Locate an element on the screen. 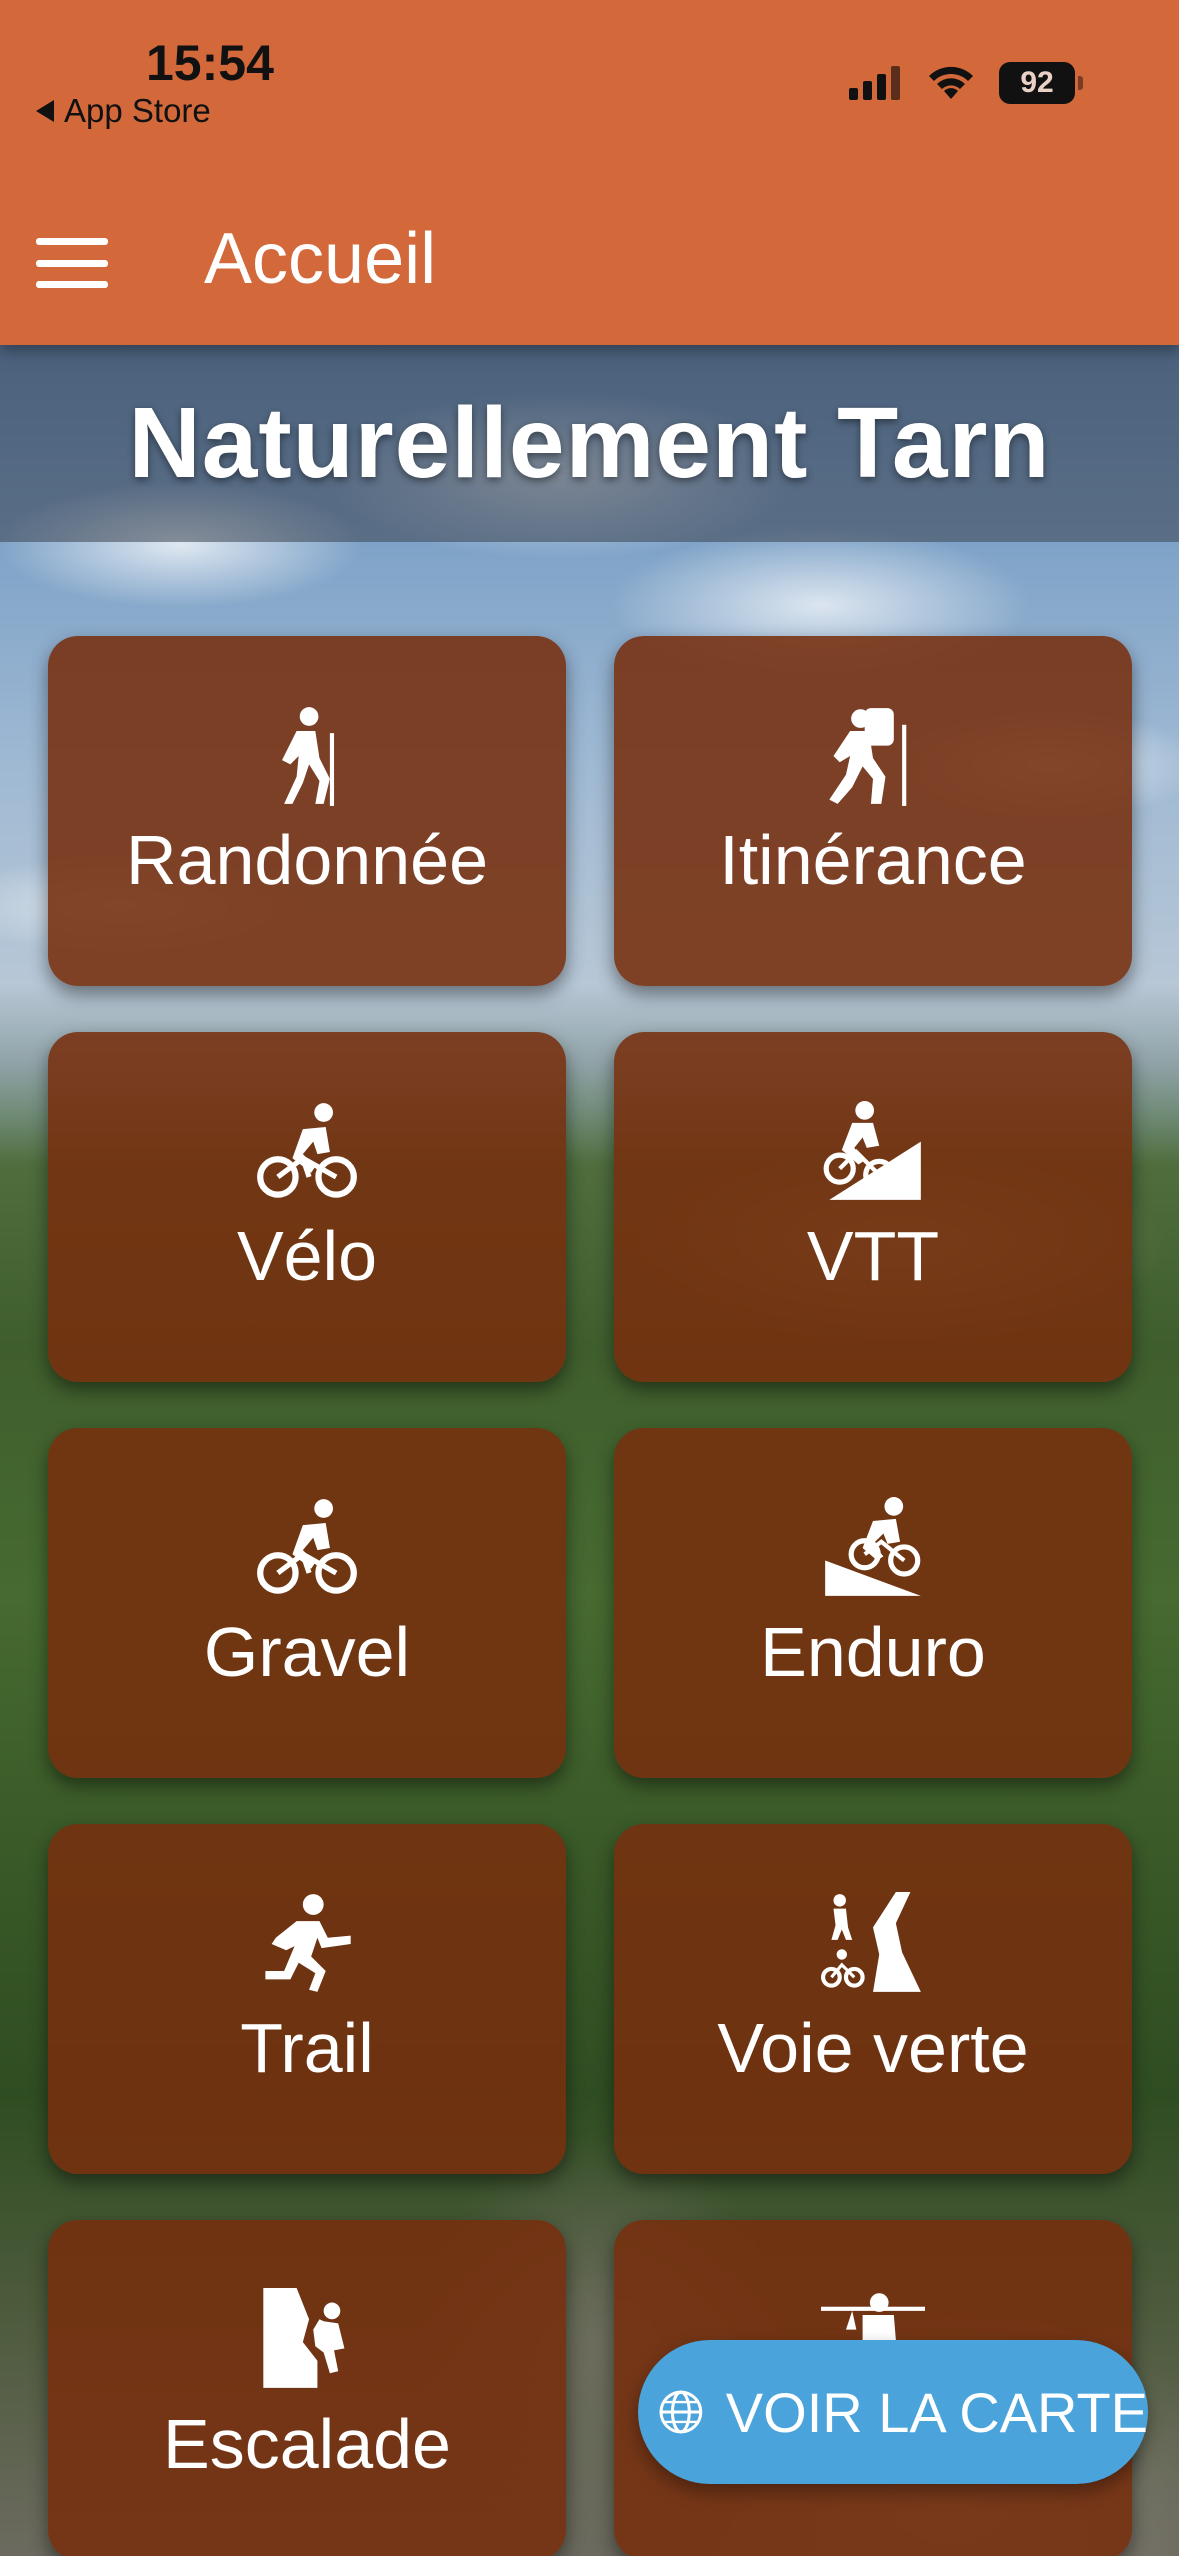  backpacker-icon is located at coordinates (868, 757).